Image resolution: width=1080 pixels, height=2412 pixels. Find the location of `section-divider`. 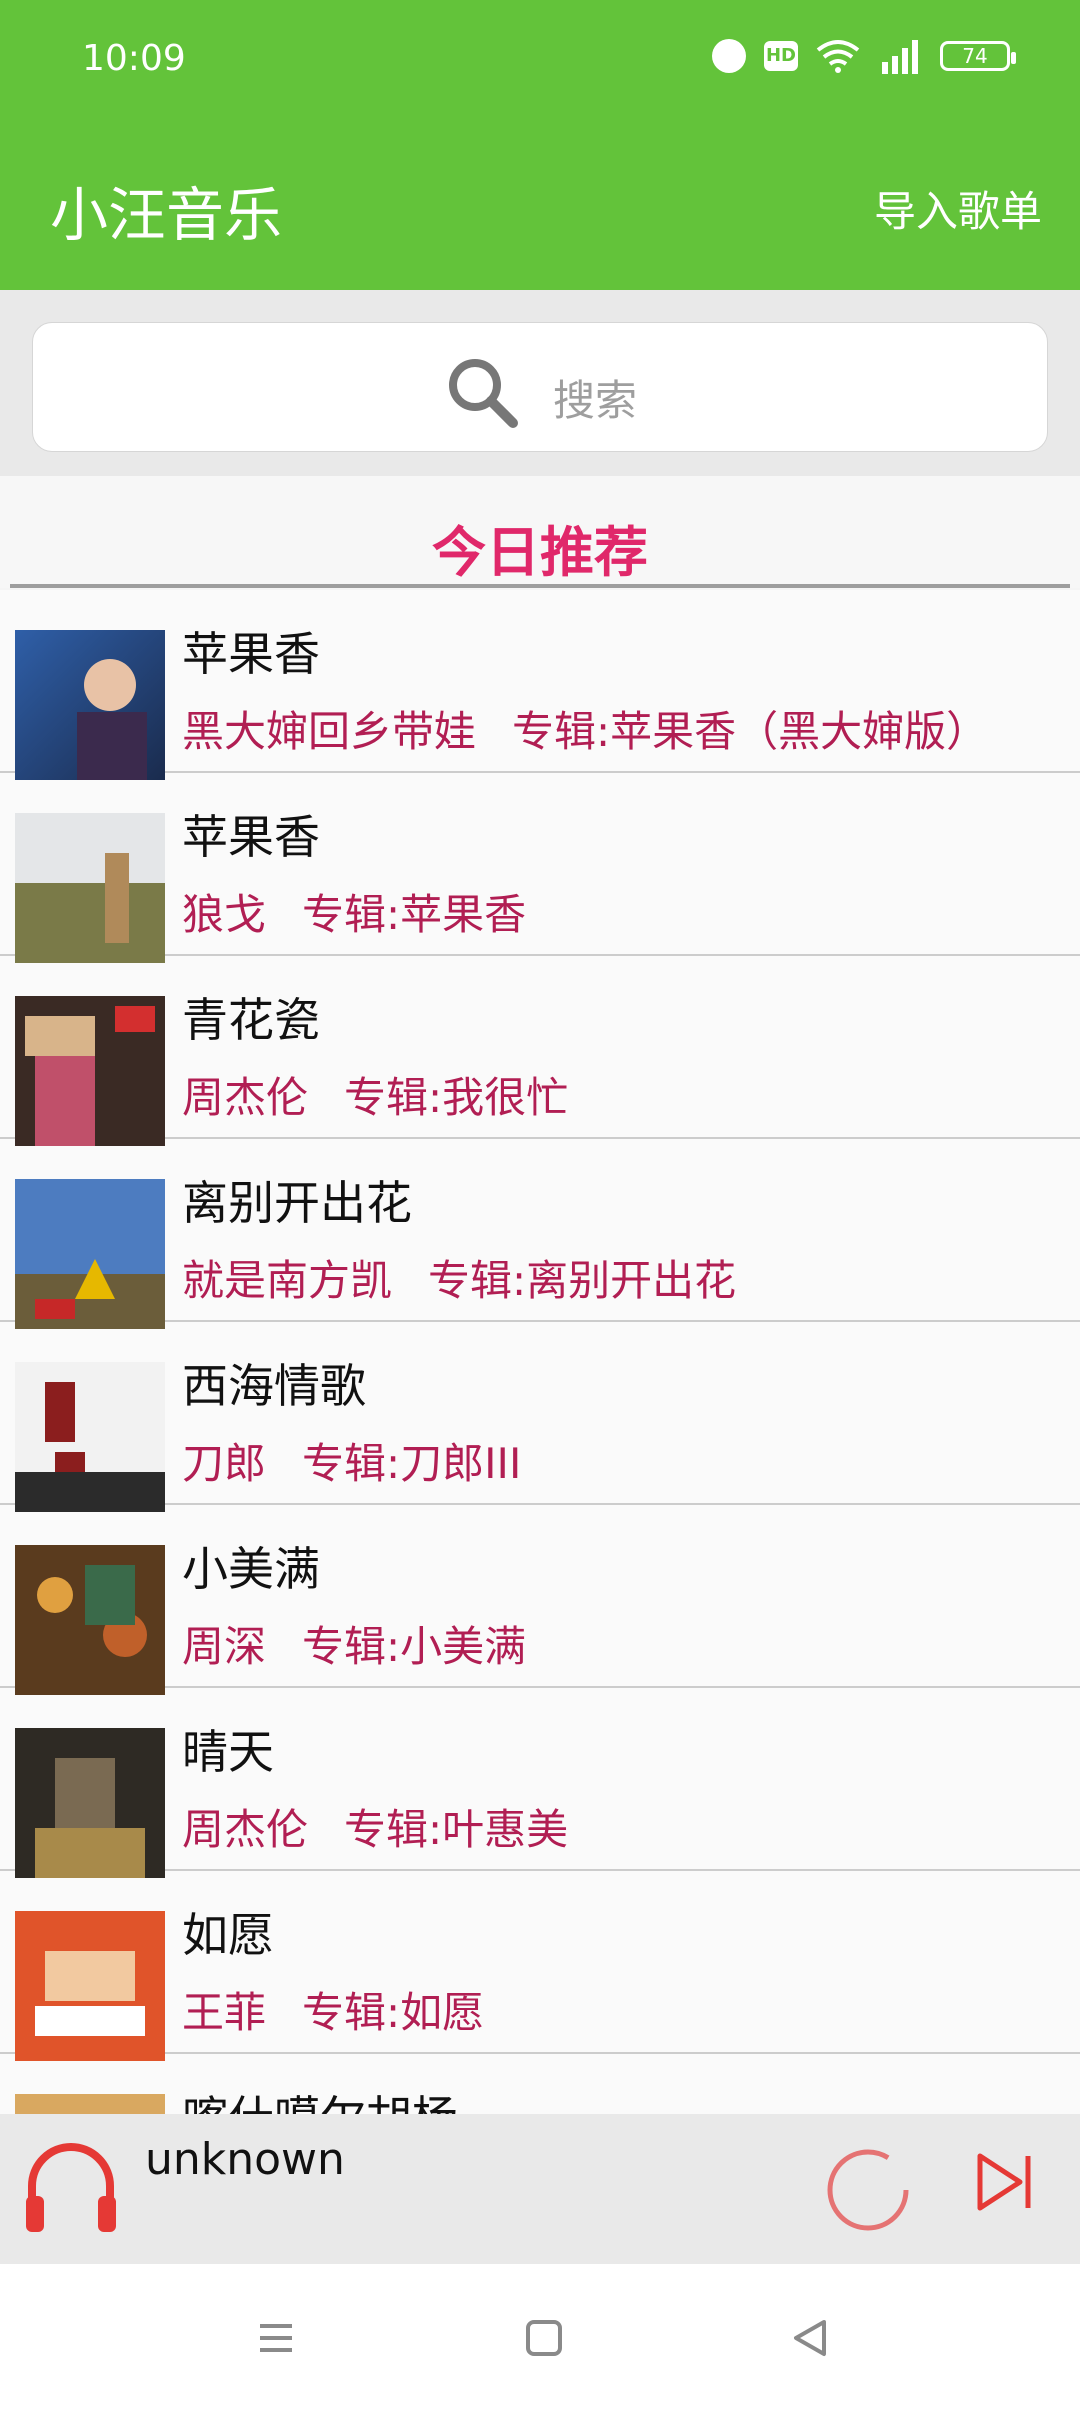

section-divider is located at coordinates (540, 586).